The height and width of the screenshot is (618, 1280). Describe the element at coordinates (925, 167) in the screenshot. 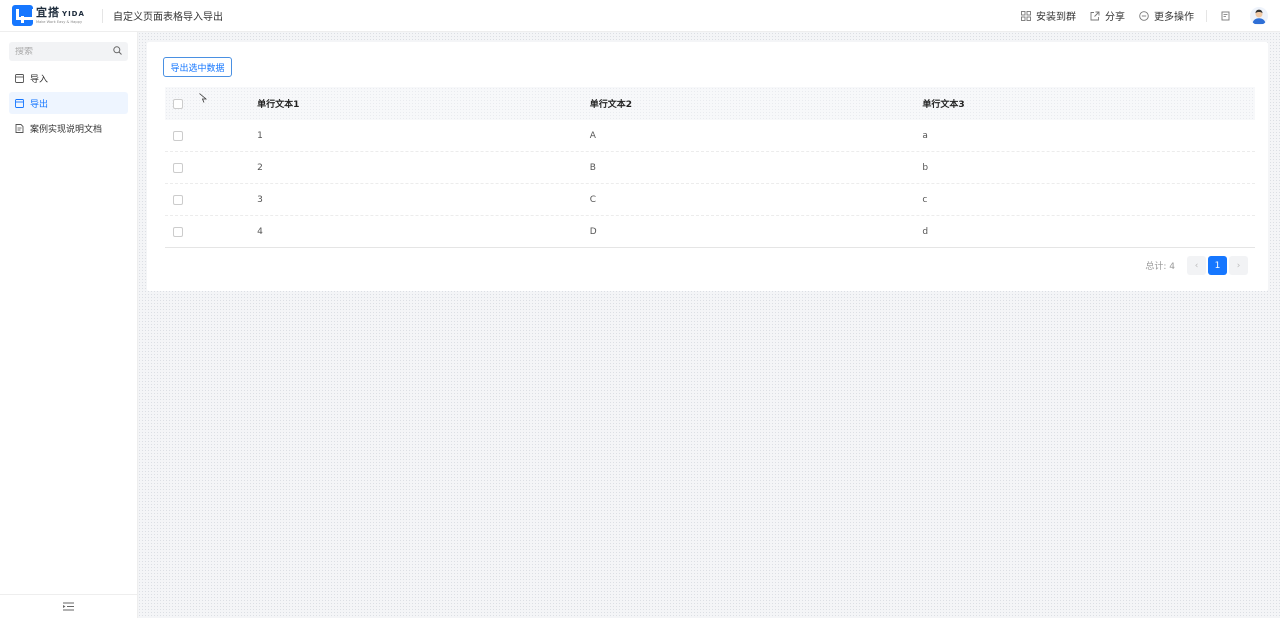

I see `table-cell: b` at that location.